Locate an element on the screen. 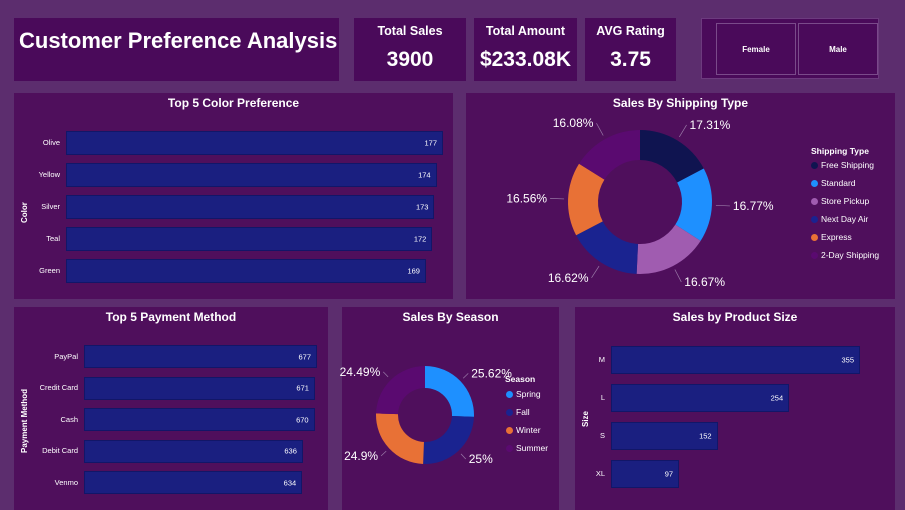 The height and width of the screenshot is (510, 905). bar: 671 is located at coordinates (199, 388).